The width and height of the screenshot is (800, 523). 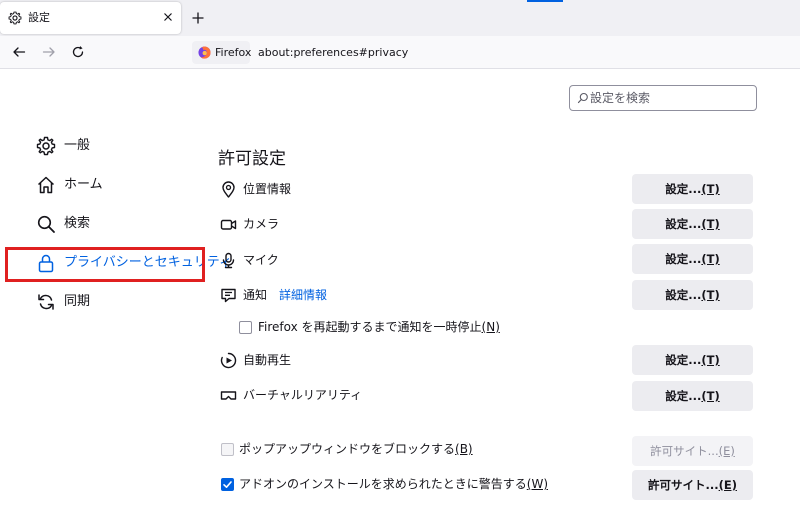 What do you see at coordinates (252, 159) in the screenshot?
I see `section-title: 許可設定` at bounding box center [252, 159].